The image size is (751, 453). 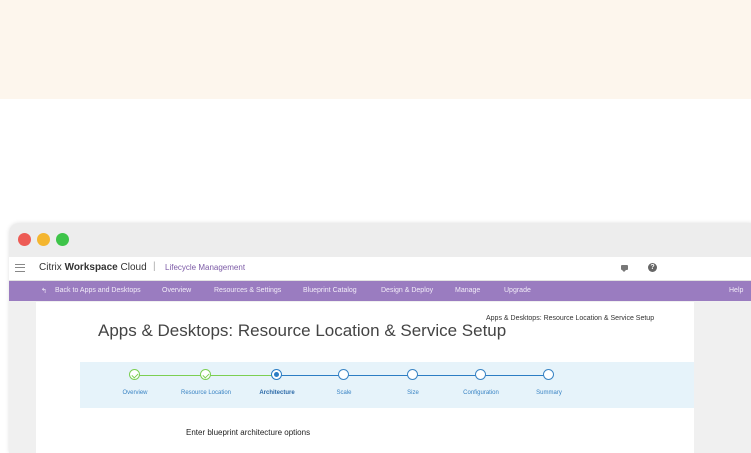 What do you see at coordinates (276, 393) in the screenshot?
I see `step-label-architecture: Architecture` at bounding box center [276, 393].